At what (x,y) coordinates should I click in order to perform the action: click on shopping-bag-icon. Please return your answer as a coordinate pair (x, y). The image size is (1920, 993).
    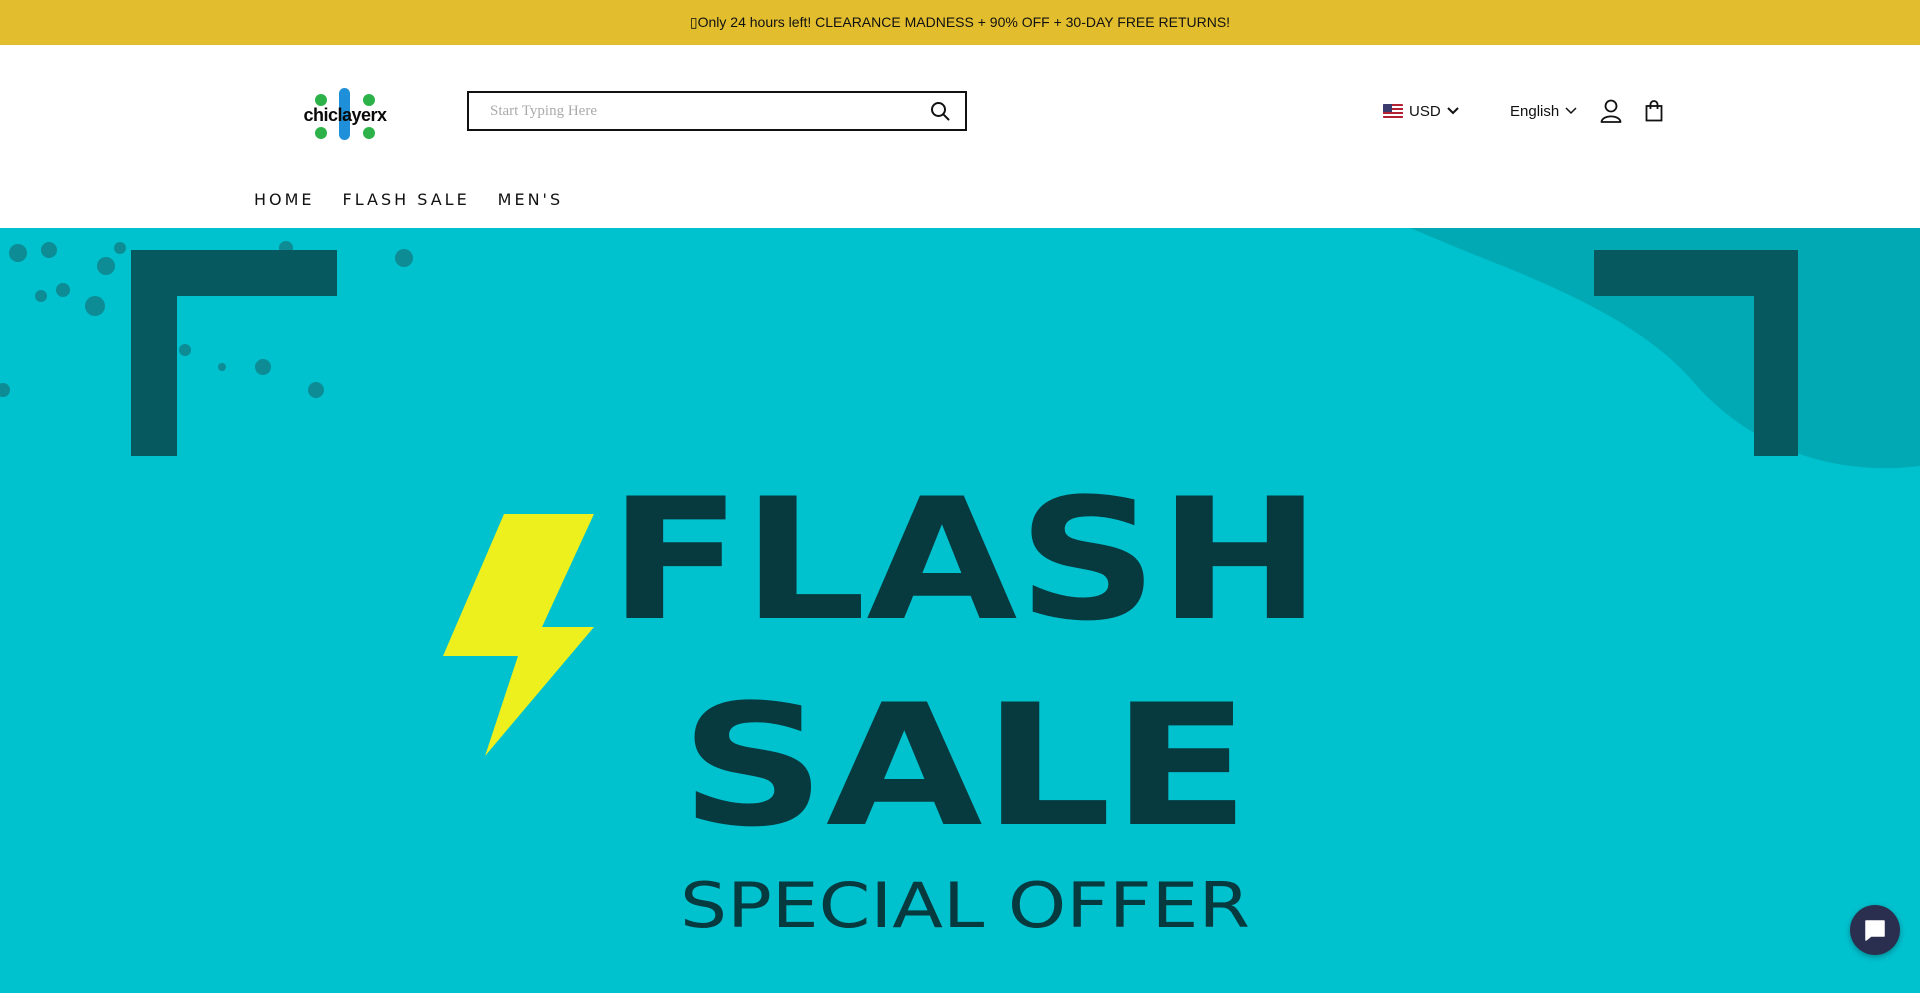
    Looking at the image, I should click on (1654, 111).